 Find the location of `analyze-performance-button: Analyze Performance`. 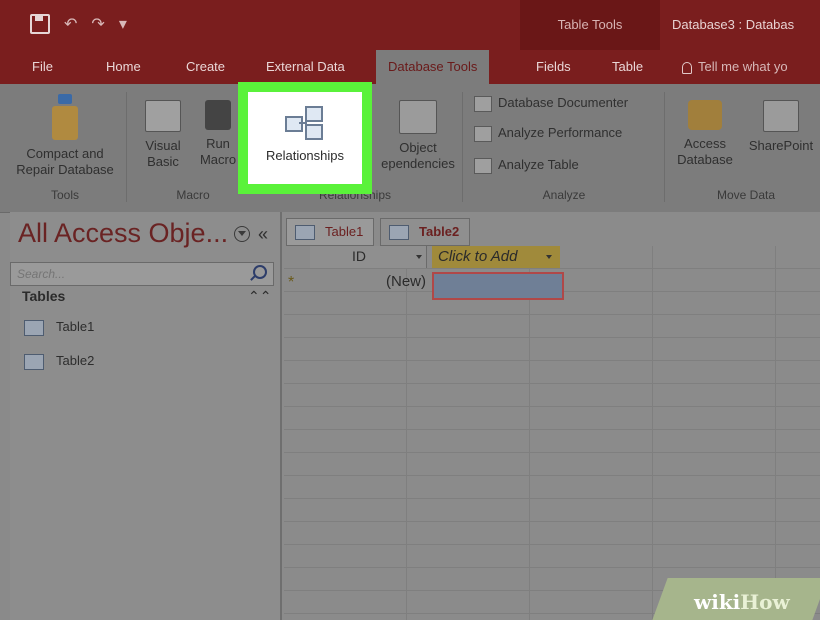

analyze-performance-button: Analyze Performance is located at coordinates (548, 133).